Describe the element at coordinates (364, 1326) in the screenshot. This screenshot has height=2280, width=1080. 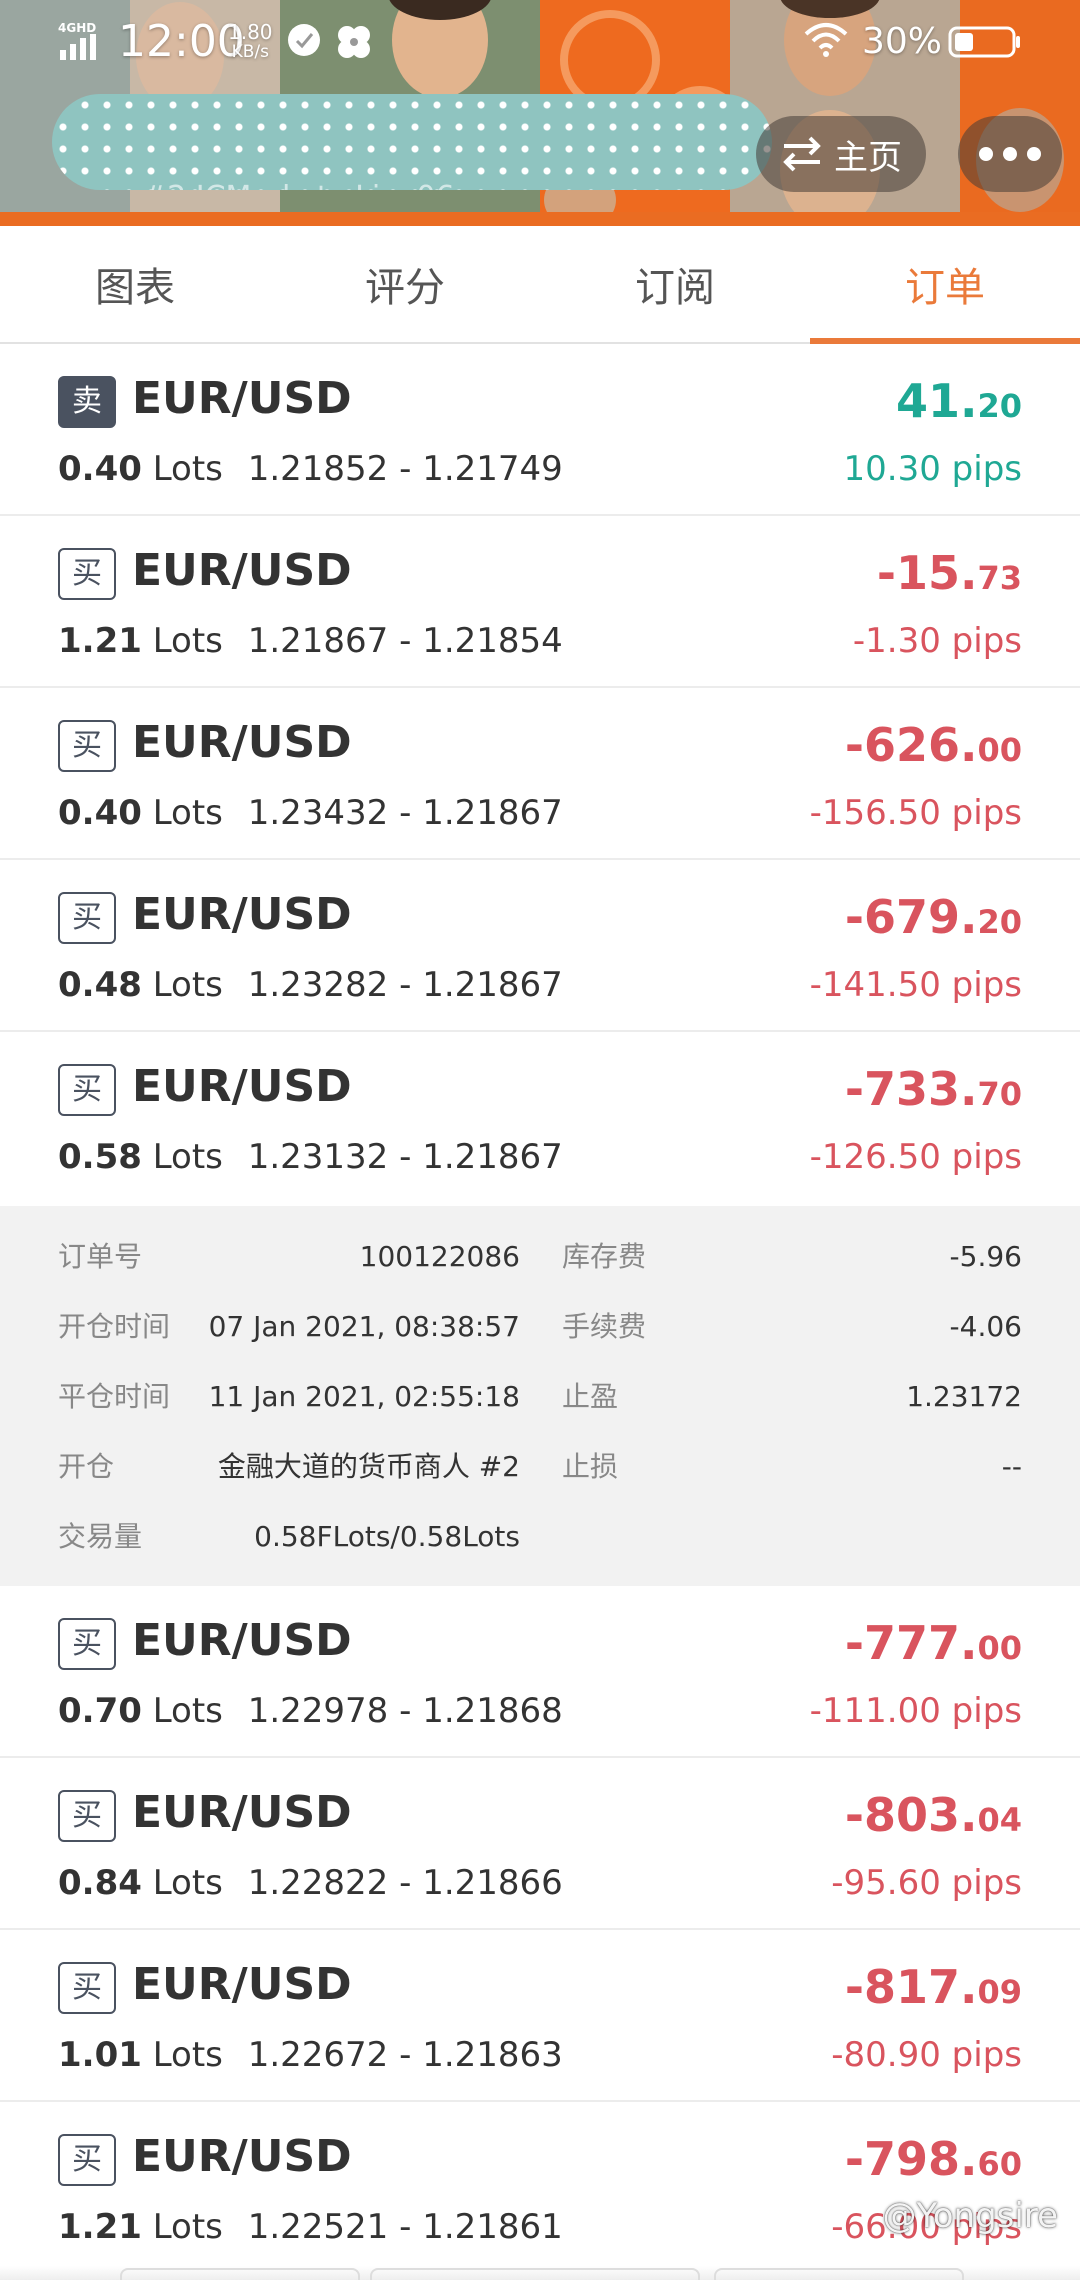
I see `open-time-value: 07 Jan 2021, 08:38:57` at that location.